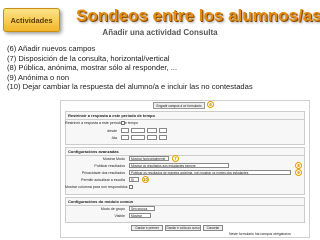 Image resolution: width=320 pixels, height=240 pixels. I want to click on common-module-title: Configuracións do módulo común, so click(185, 202).